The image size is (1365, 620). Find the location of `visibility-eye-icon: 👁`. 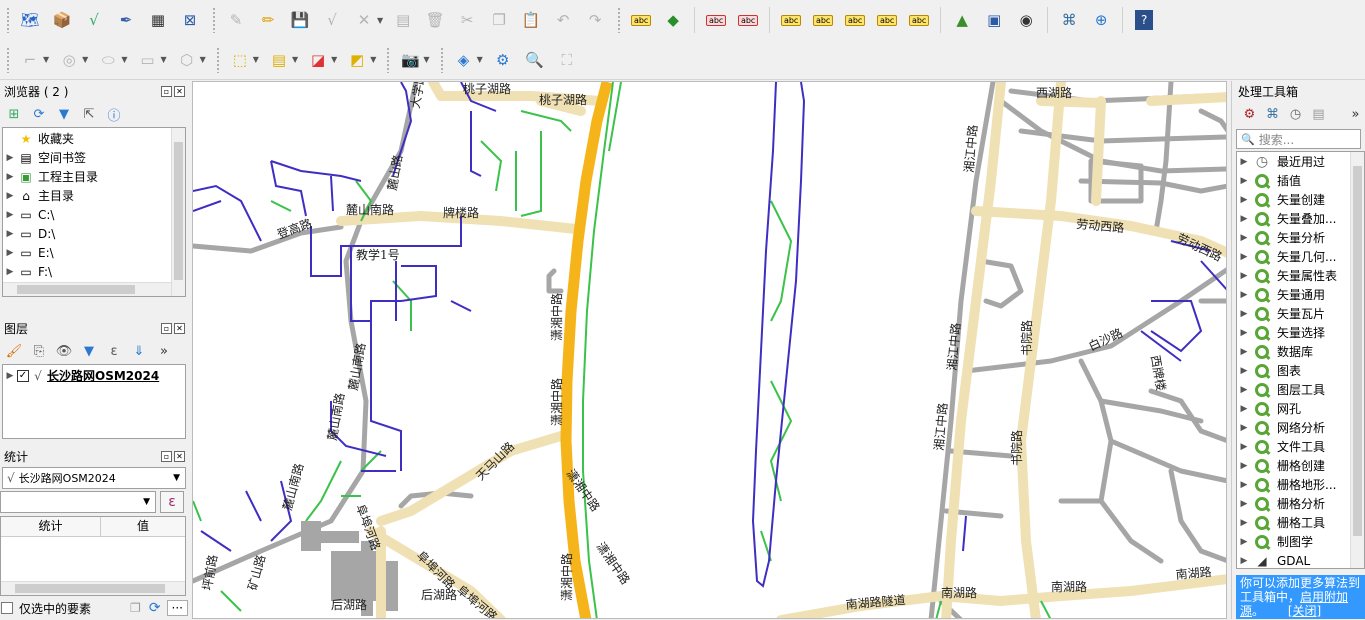

visibility-eye-icon: 👁 is located at coordinates (64, 351).